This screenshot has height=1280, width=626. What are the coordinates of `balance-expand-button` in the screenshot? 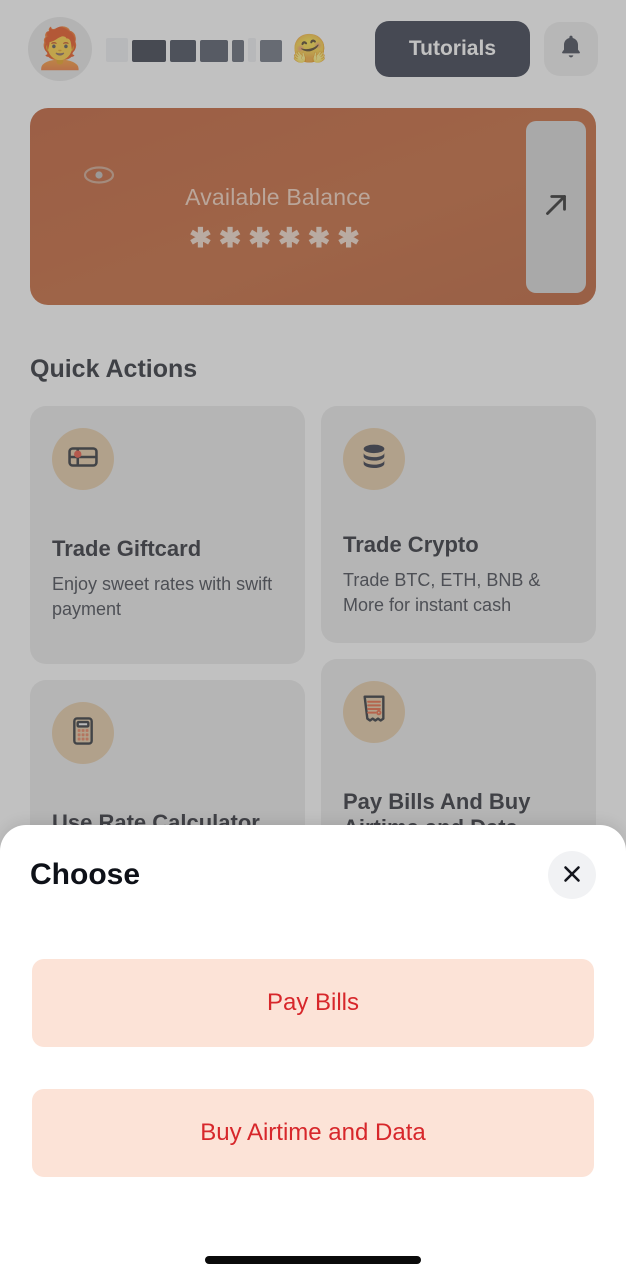 It's located at (556, 207).